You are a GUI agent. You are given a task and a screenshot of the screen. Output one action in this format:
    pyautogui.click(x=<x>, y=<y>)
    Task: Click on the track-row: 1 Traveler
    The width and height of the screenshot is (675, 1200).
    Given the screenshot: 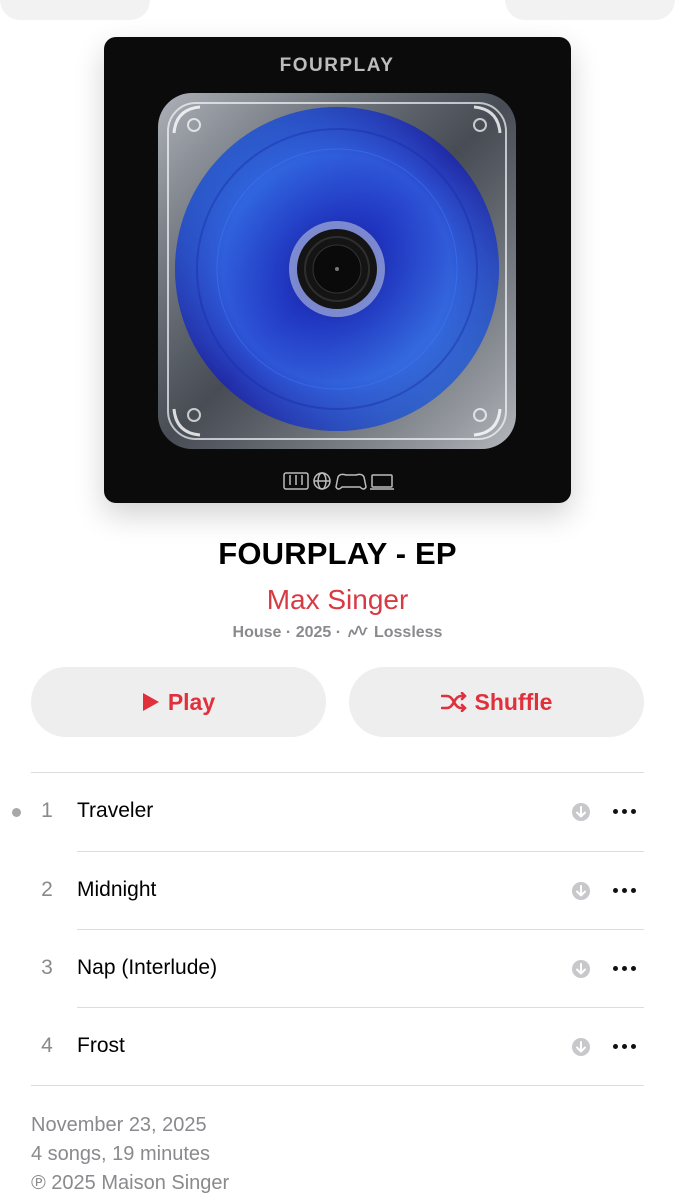 What is the action you would take?
    pyautogui.click(x=337, y=812)
    